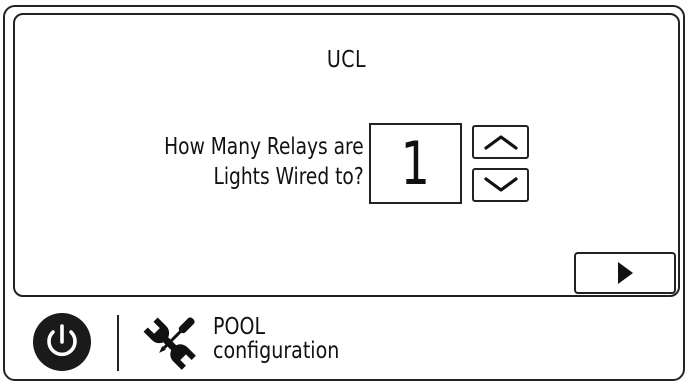 The width and height of the screenshot is (693, 388). I want to click on chevron-up-icon, so click(500, 142).